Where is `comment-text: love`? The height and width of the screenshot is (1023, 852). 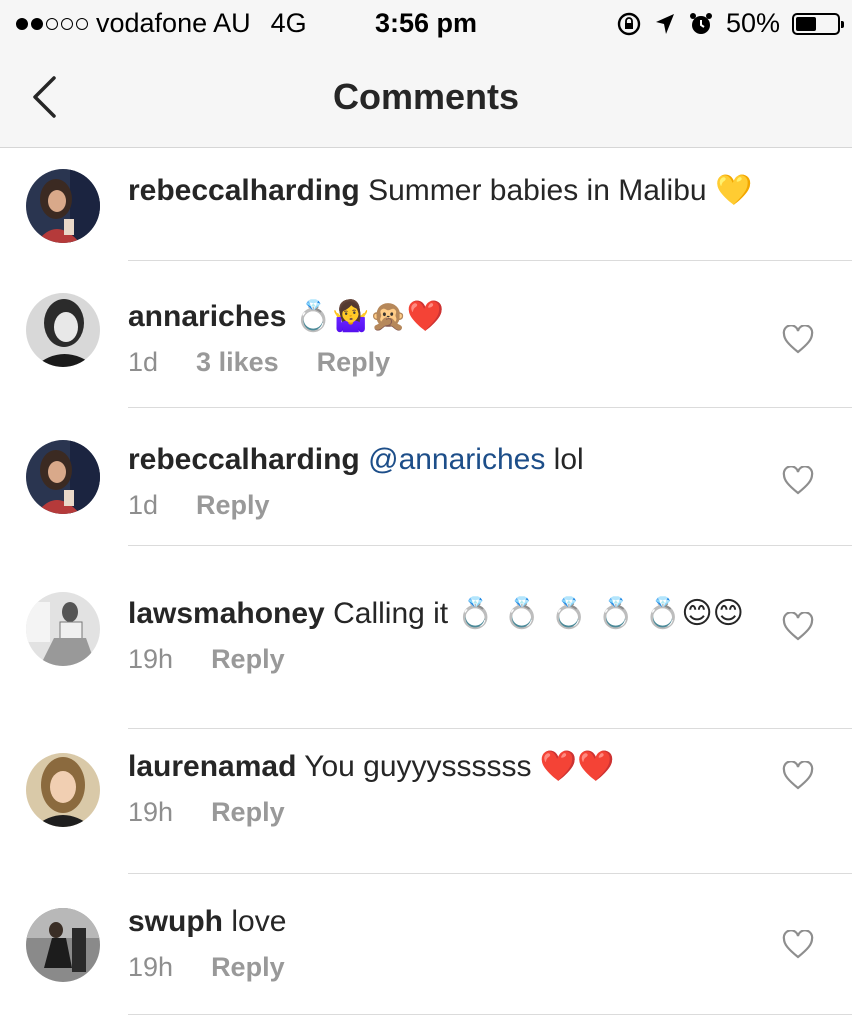
comment-text: love is located at coordinates (259, 921).